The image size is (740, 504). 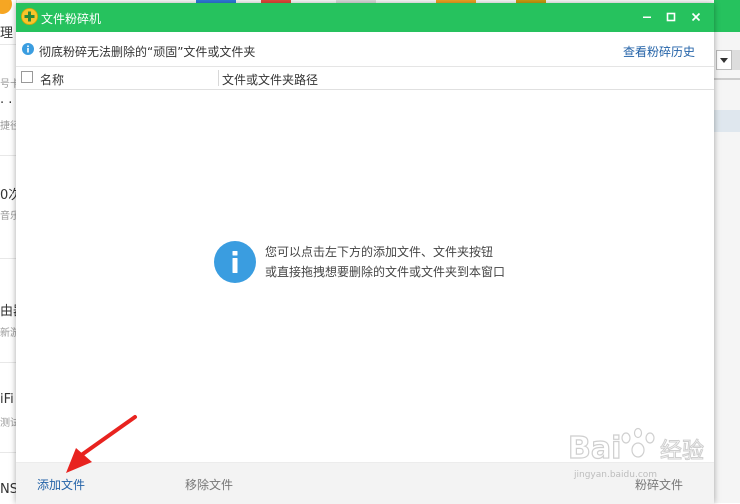 What do you see at coordinates (727, 121) in the screenshot?
I see `background-panel` at bounding box center [727, 121].